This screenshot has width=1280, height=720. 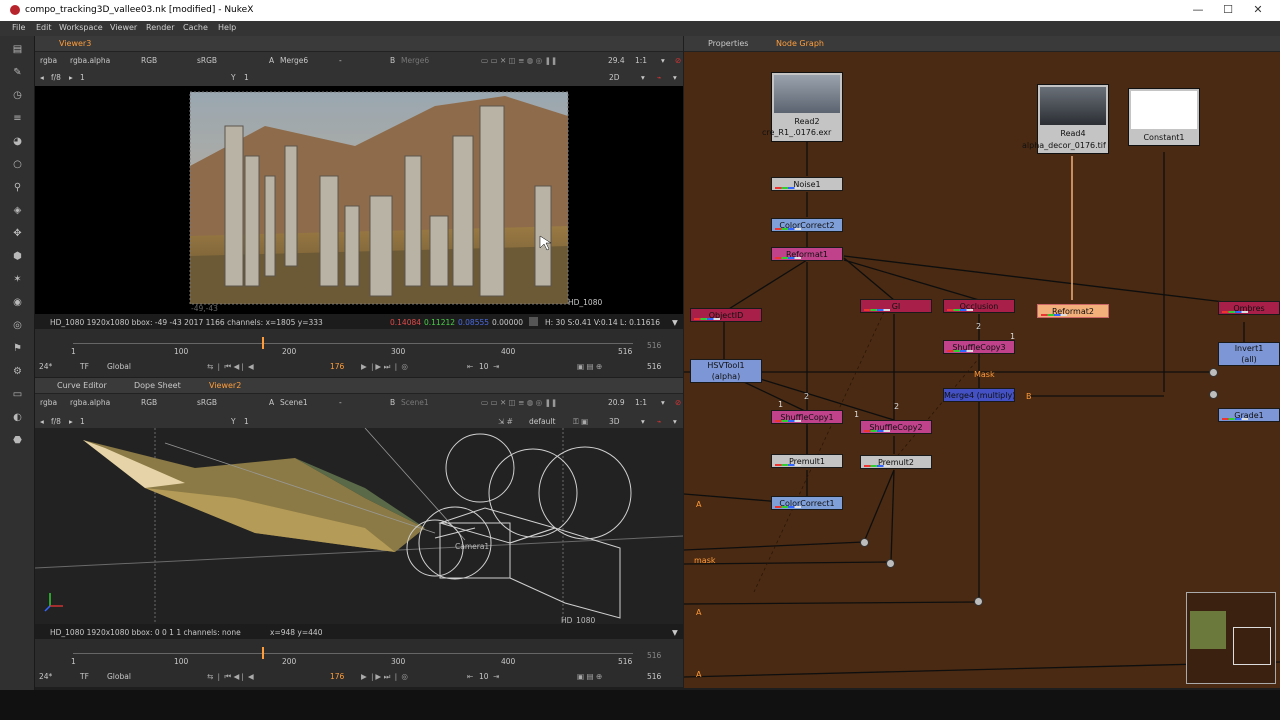 I want to click on reformat2-node: Reformat2, so click(x=1073, y=311).